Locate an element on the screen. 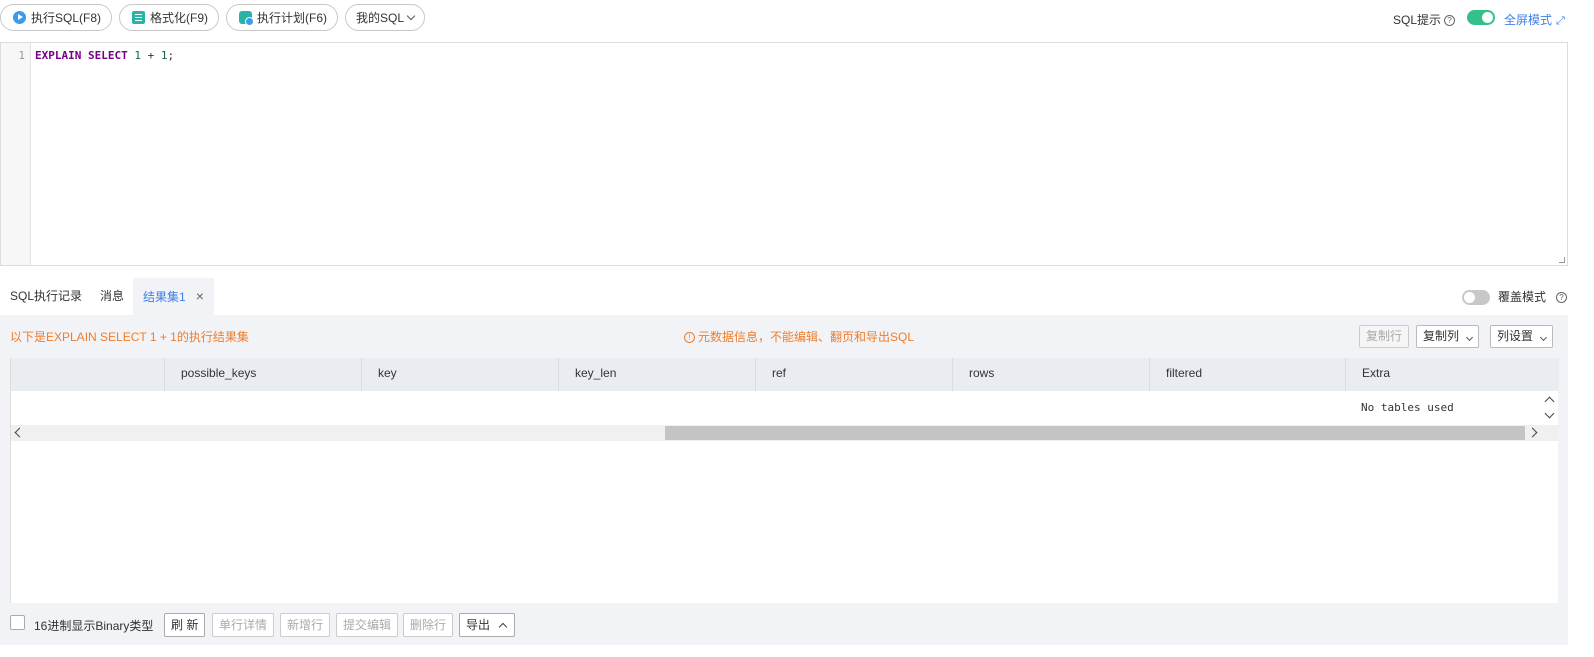 The image size is (1594, 657). fullscreen-label: 全屏模式 is located at coordinates (1528, 20).